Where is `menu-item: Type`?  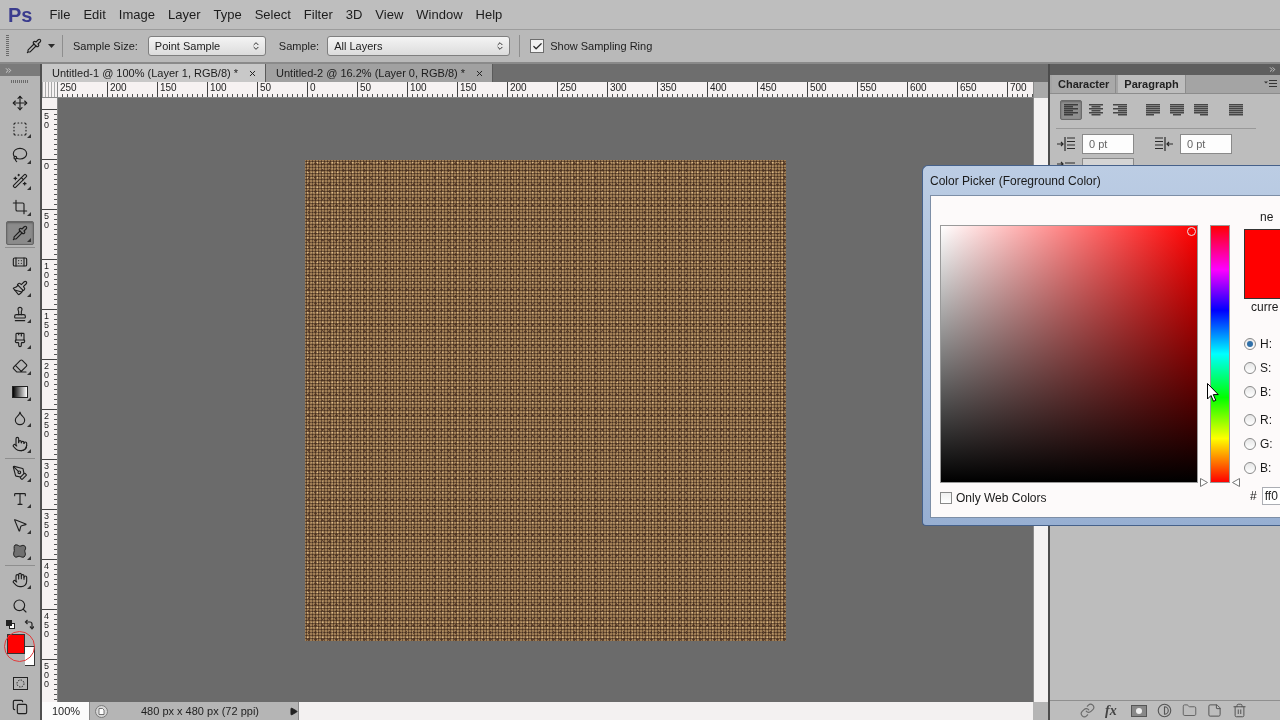
menu-item: Type is located at coordinates (227, 14).